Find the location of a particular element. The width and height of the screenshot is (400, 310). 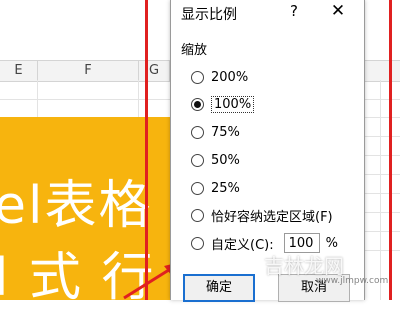

dialog-title: 显示比例 is located at coordinates (209, 15).